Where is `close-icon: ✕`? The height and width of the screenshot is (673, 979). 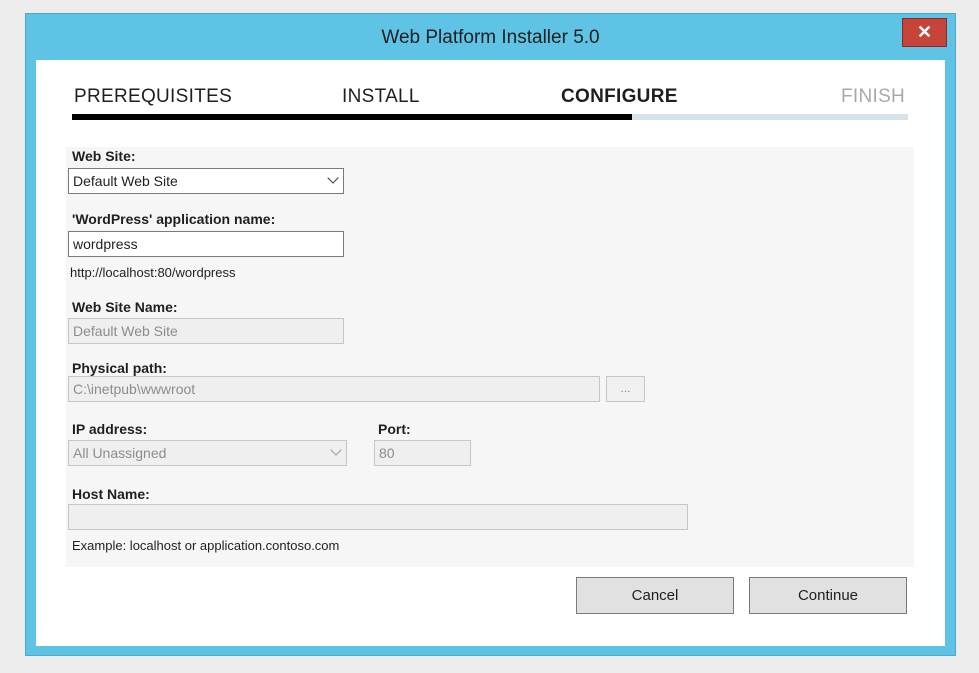
close-icon: ✕ is located at coordinates (924, 32).